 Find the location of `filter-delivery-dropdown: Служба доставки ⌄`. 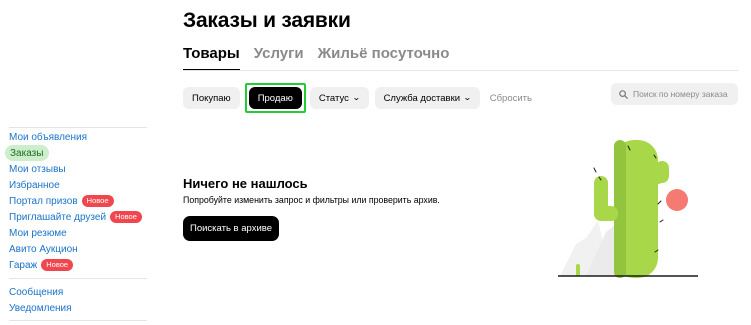

filter-delivery-dropdown: Служба доставки ⌄ is located at coordinates (427, 98).